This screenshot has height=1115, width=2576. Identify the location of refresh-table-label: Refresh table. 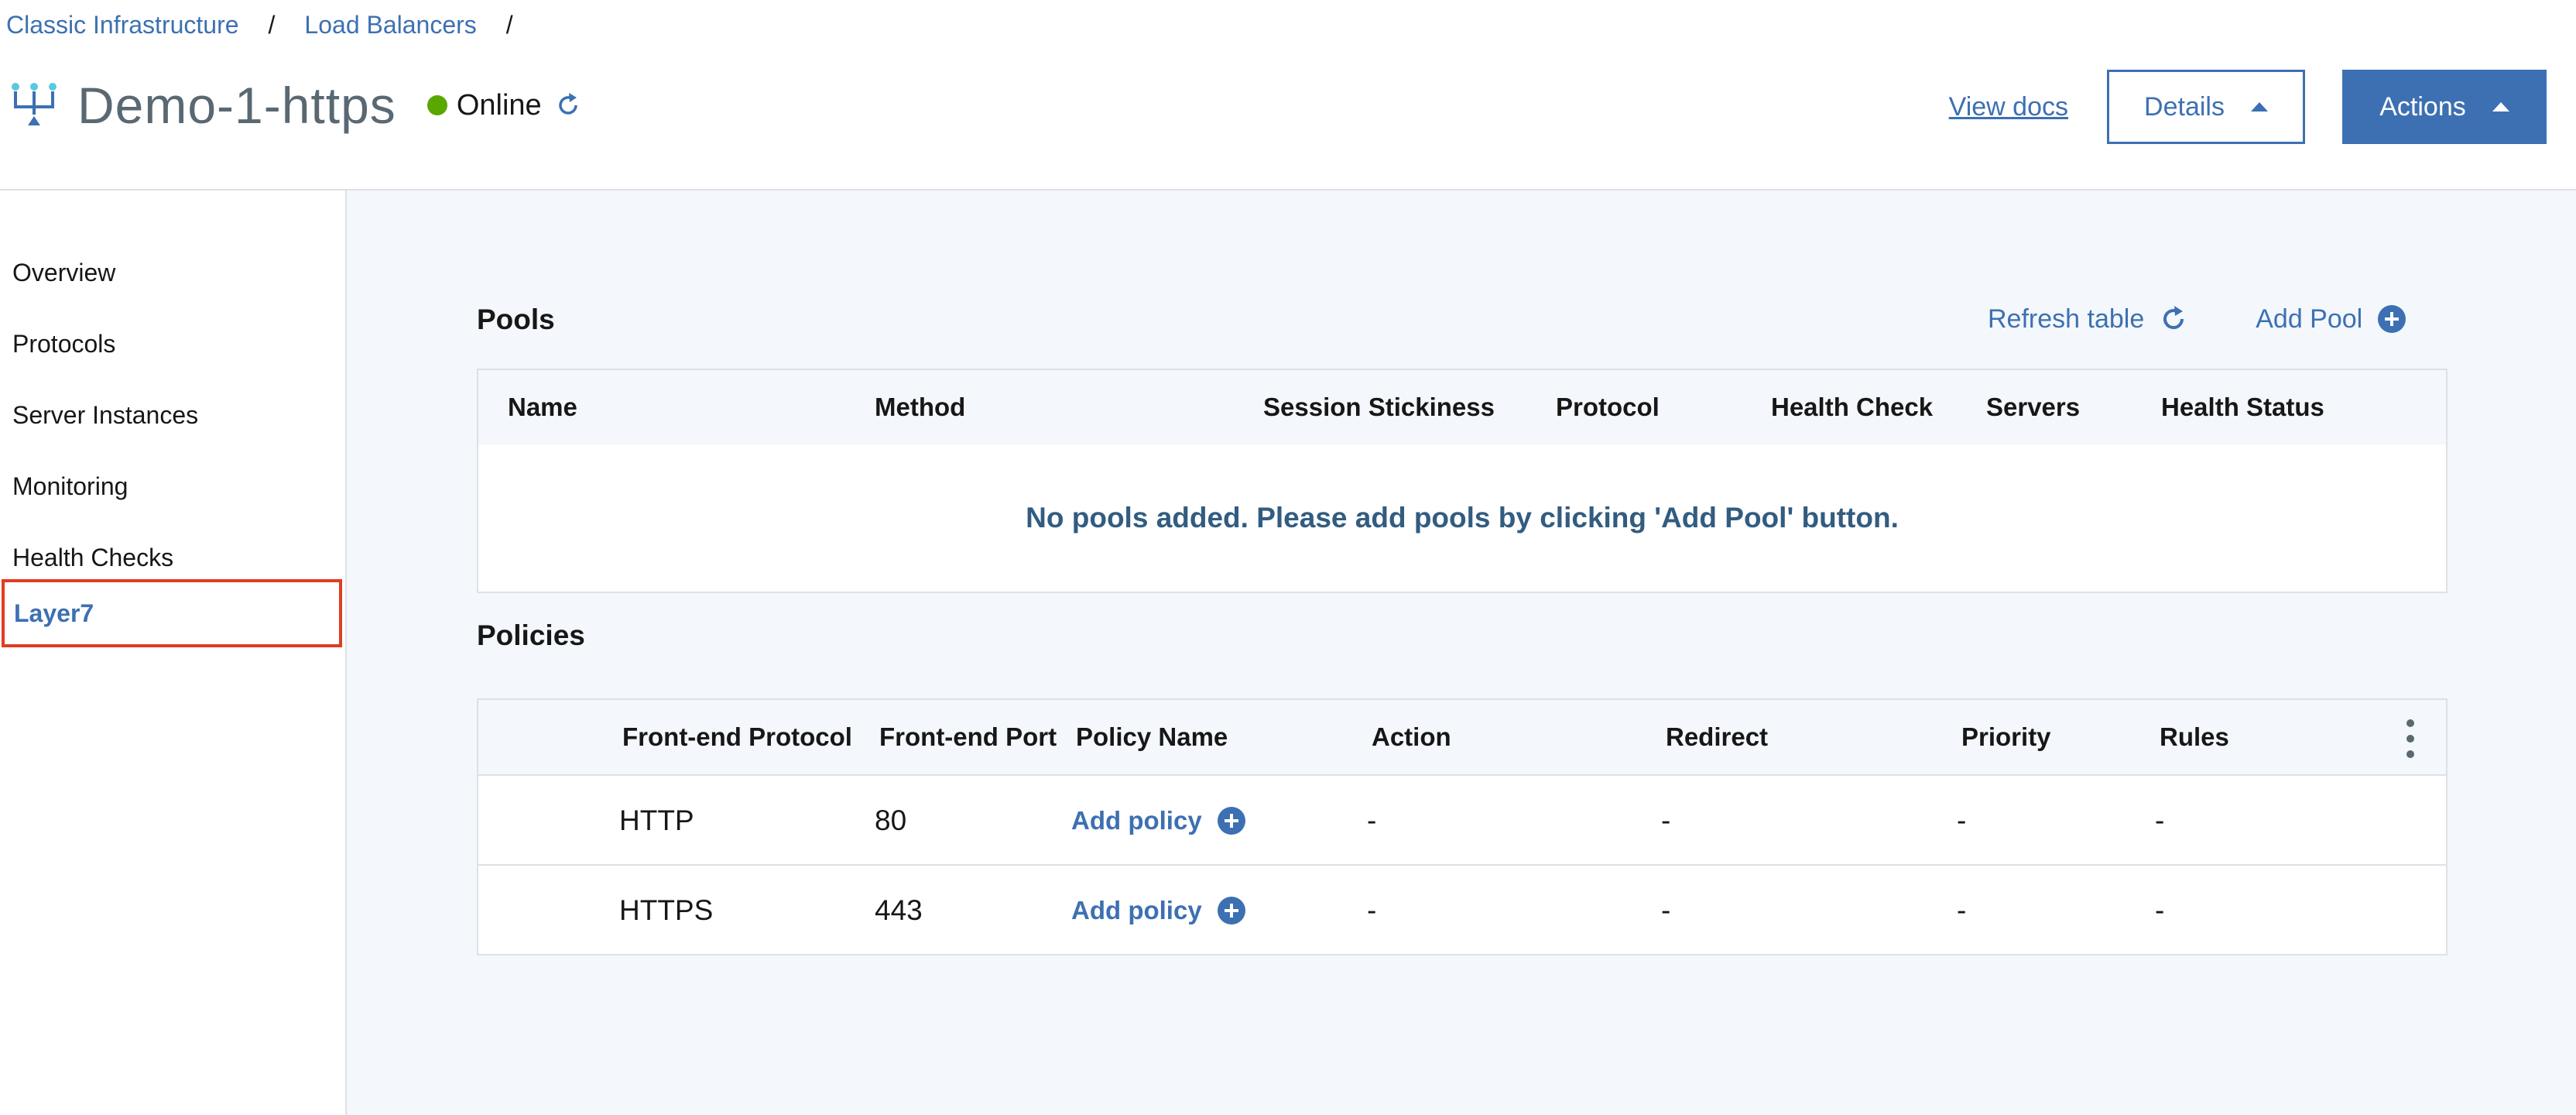
(2066, 319).